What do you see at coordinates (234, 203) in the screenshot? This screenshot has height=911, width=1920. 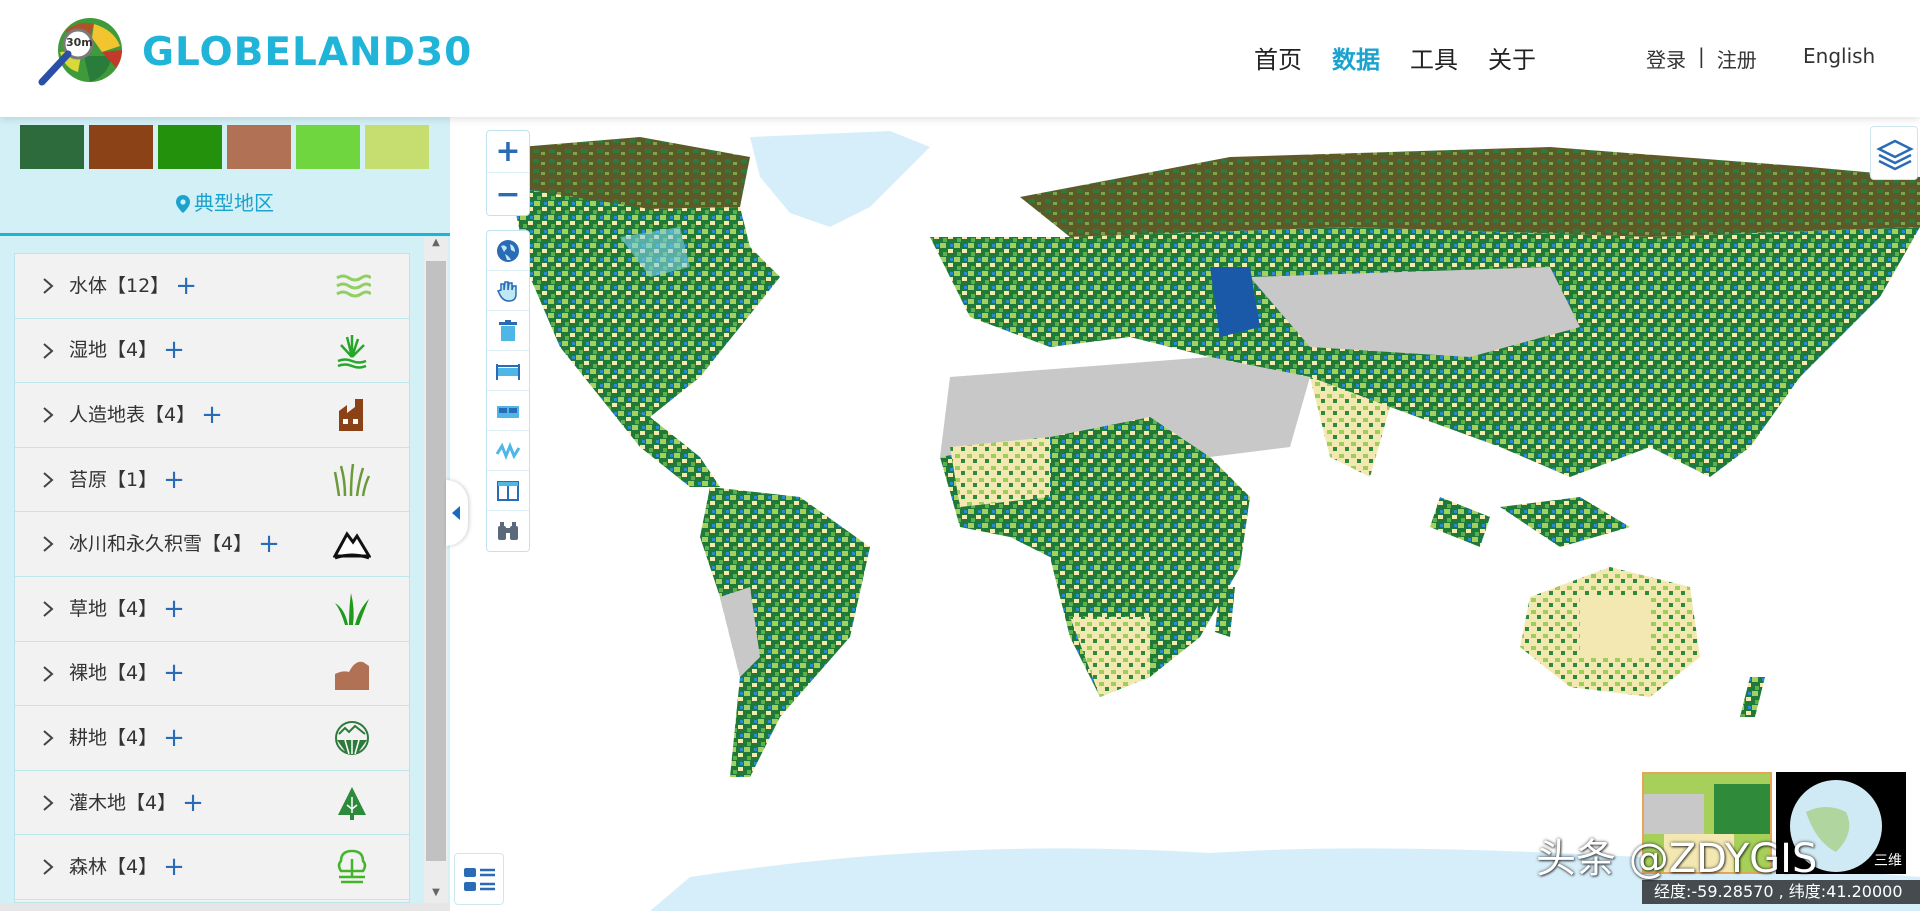 I see `region-label: 典型地区` at bounding box center [234, 203].